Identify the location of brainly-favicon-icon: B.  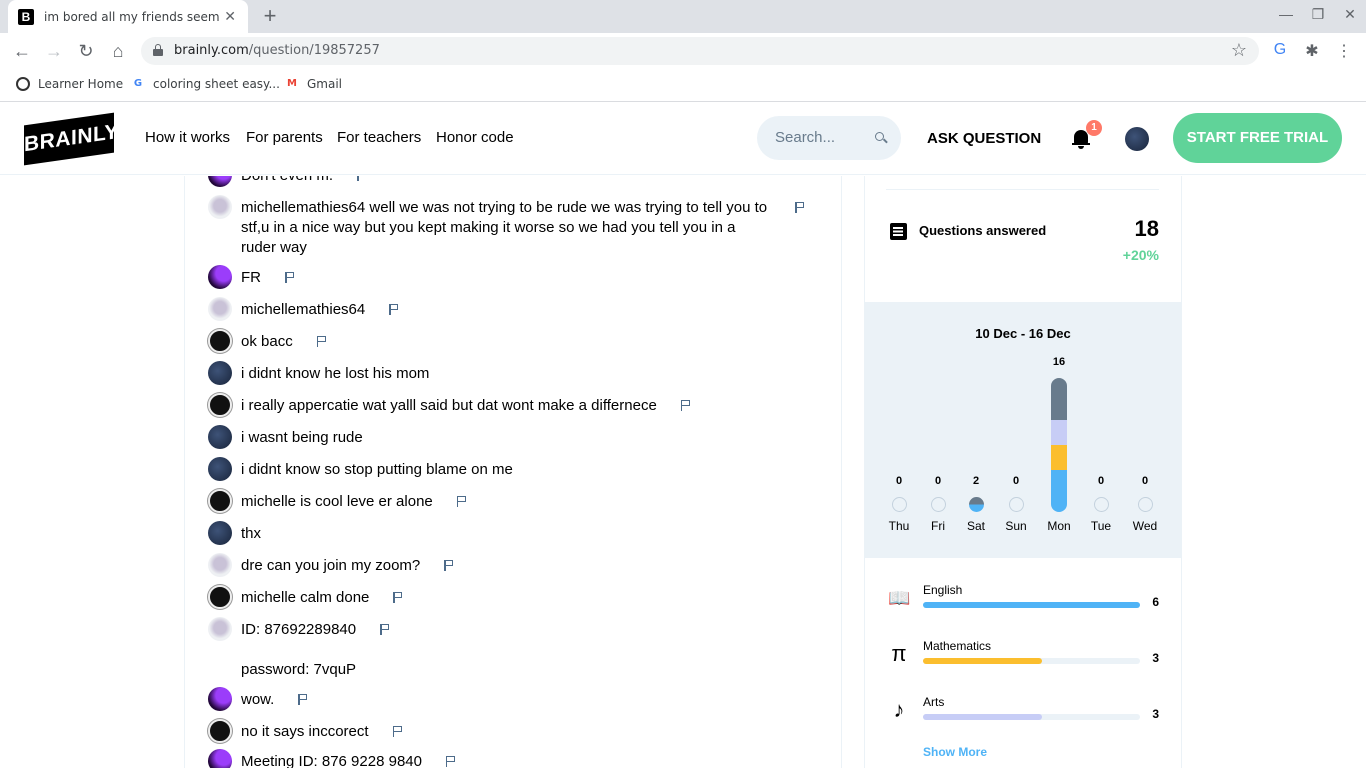
(26, 16).